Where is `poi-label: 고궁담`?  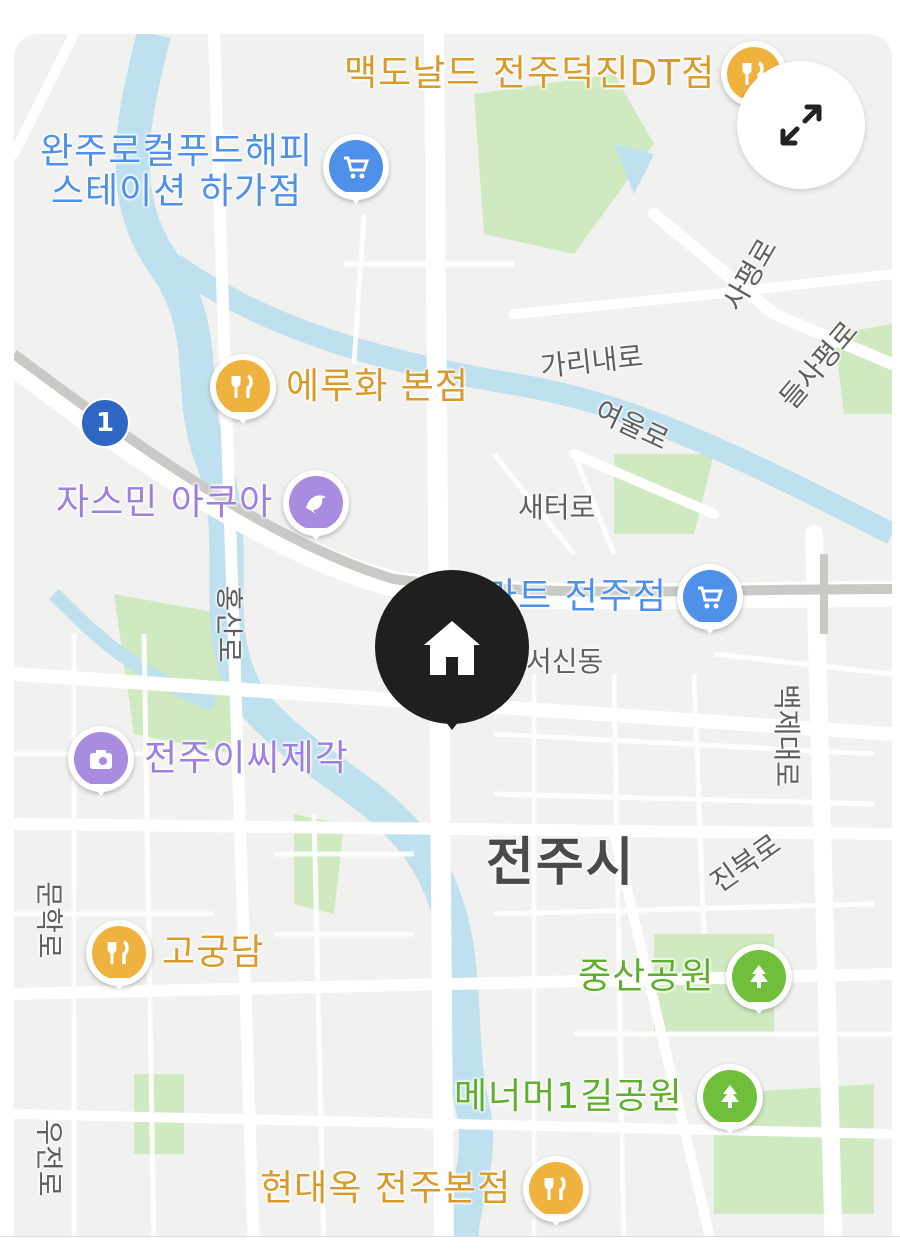 poi-label: 고궁담 is located at coordinates (213, 952).